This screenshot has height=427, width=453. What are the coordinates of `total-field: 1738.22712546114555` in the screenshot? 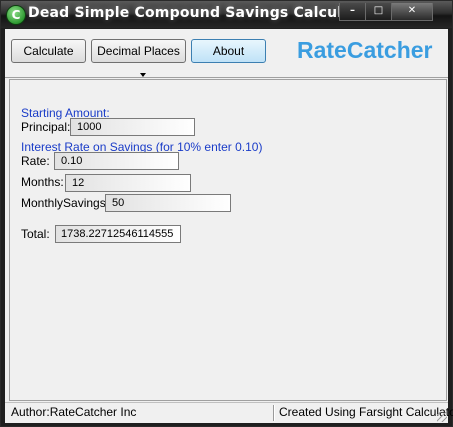 It's located at (118, 234).